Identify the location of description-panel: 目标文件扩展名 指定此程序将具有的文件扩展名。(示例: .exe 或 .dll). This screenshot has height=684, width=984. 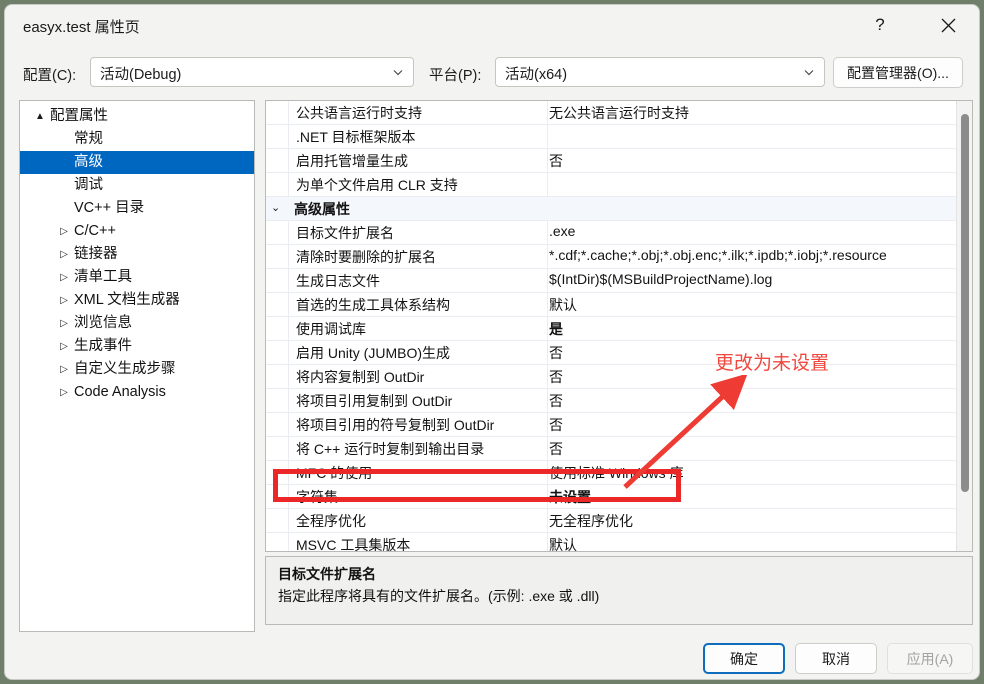
(619, 590).